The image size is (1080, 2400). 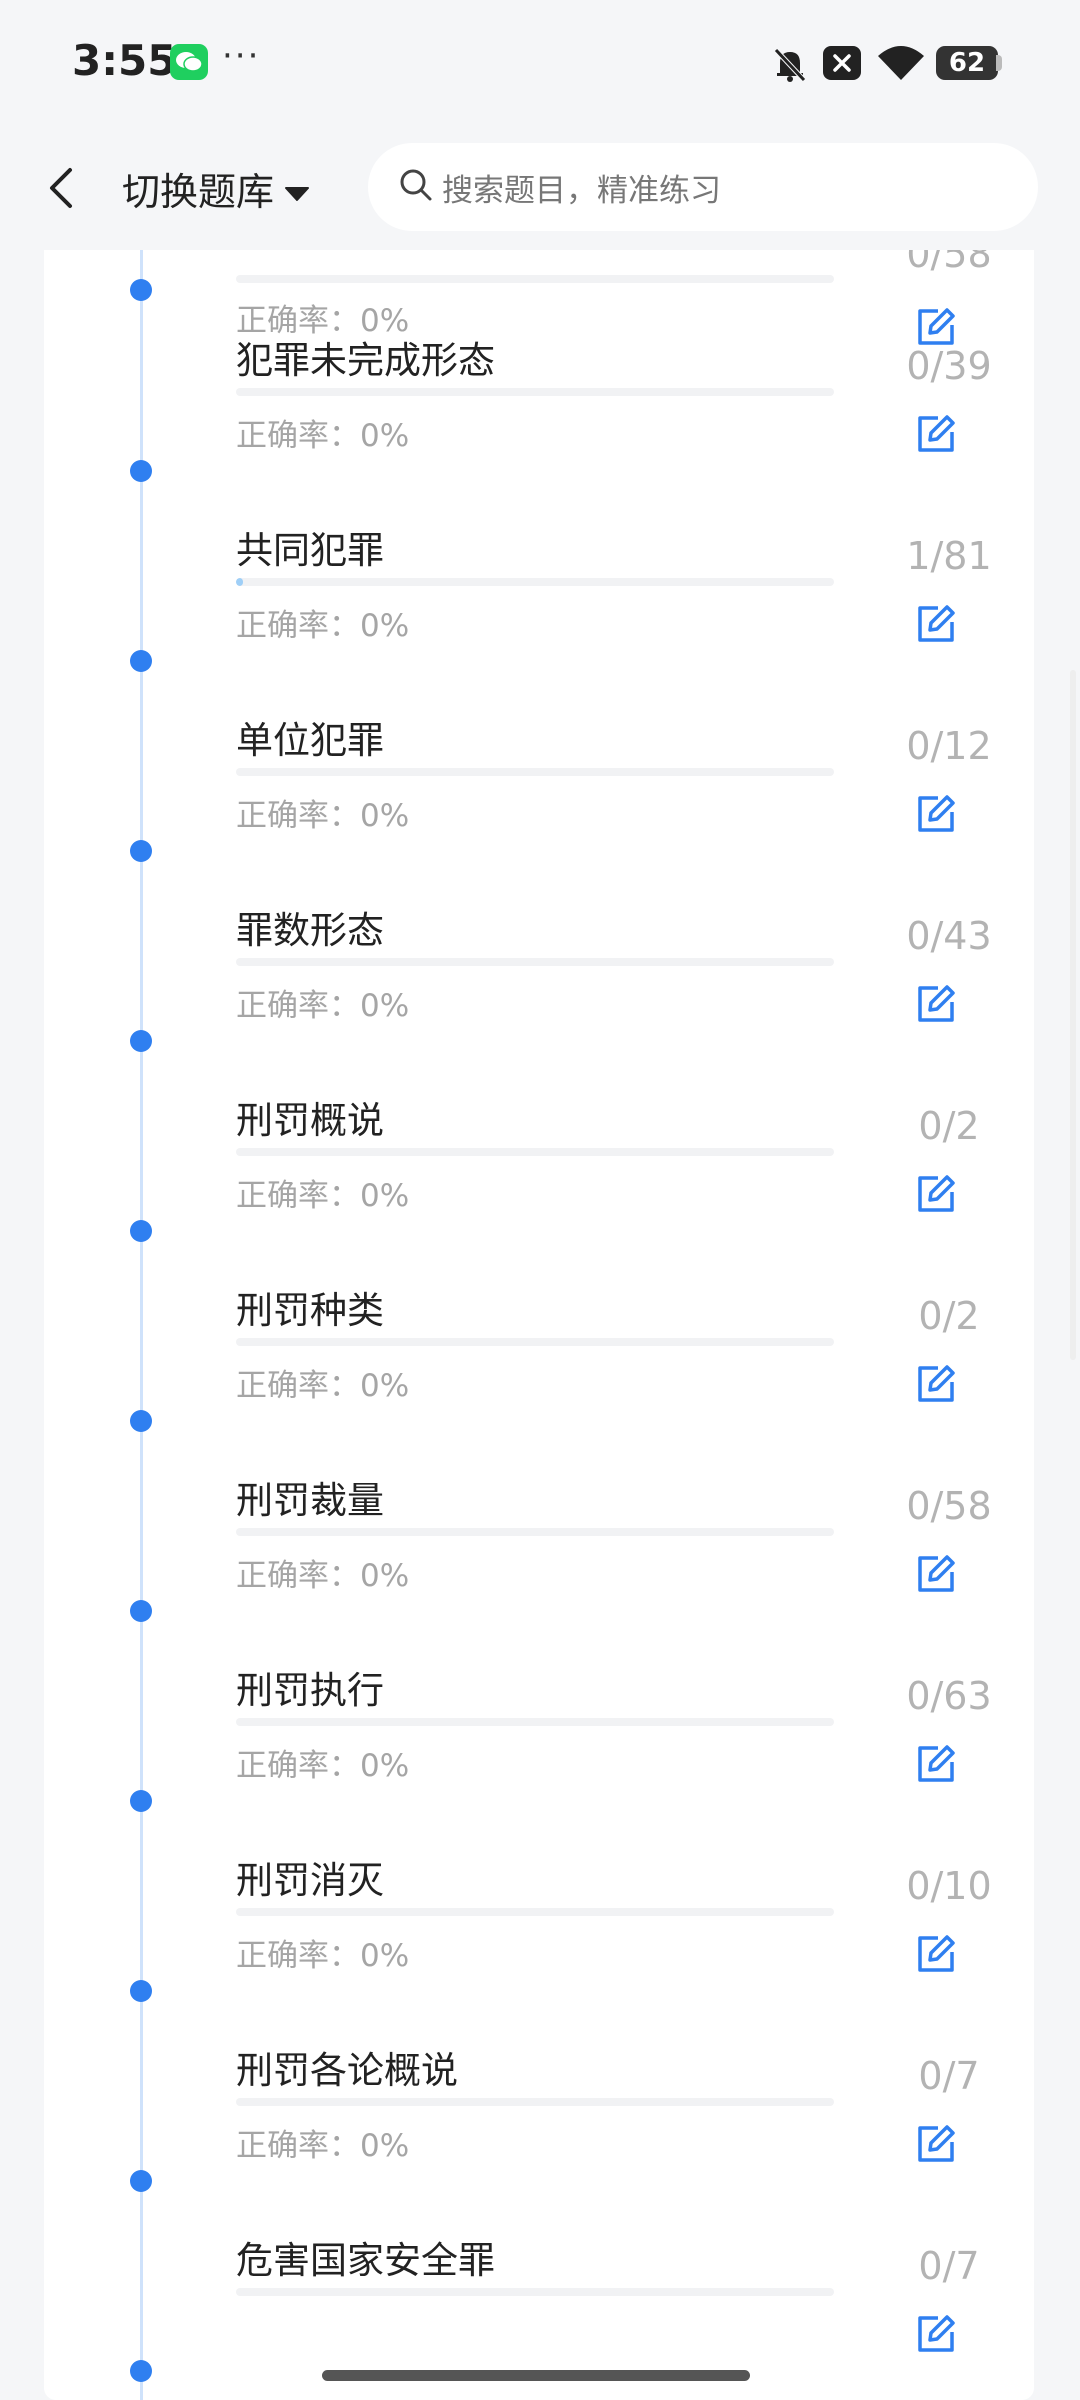 I want to click on progress-fill, so click(x=240, y=582).